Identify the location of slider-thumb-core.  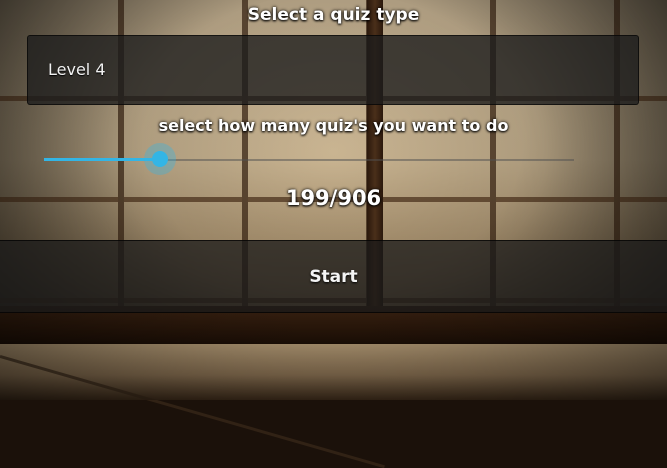
(160, 159).